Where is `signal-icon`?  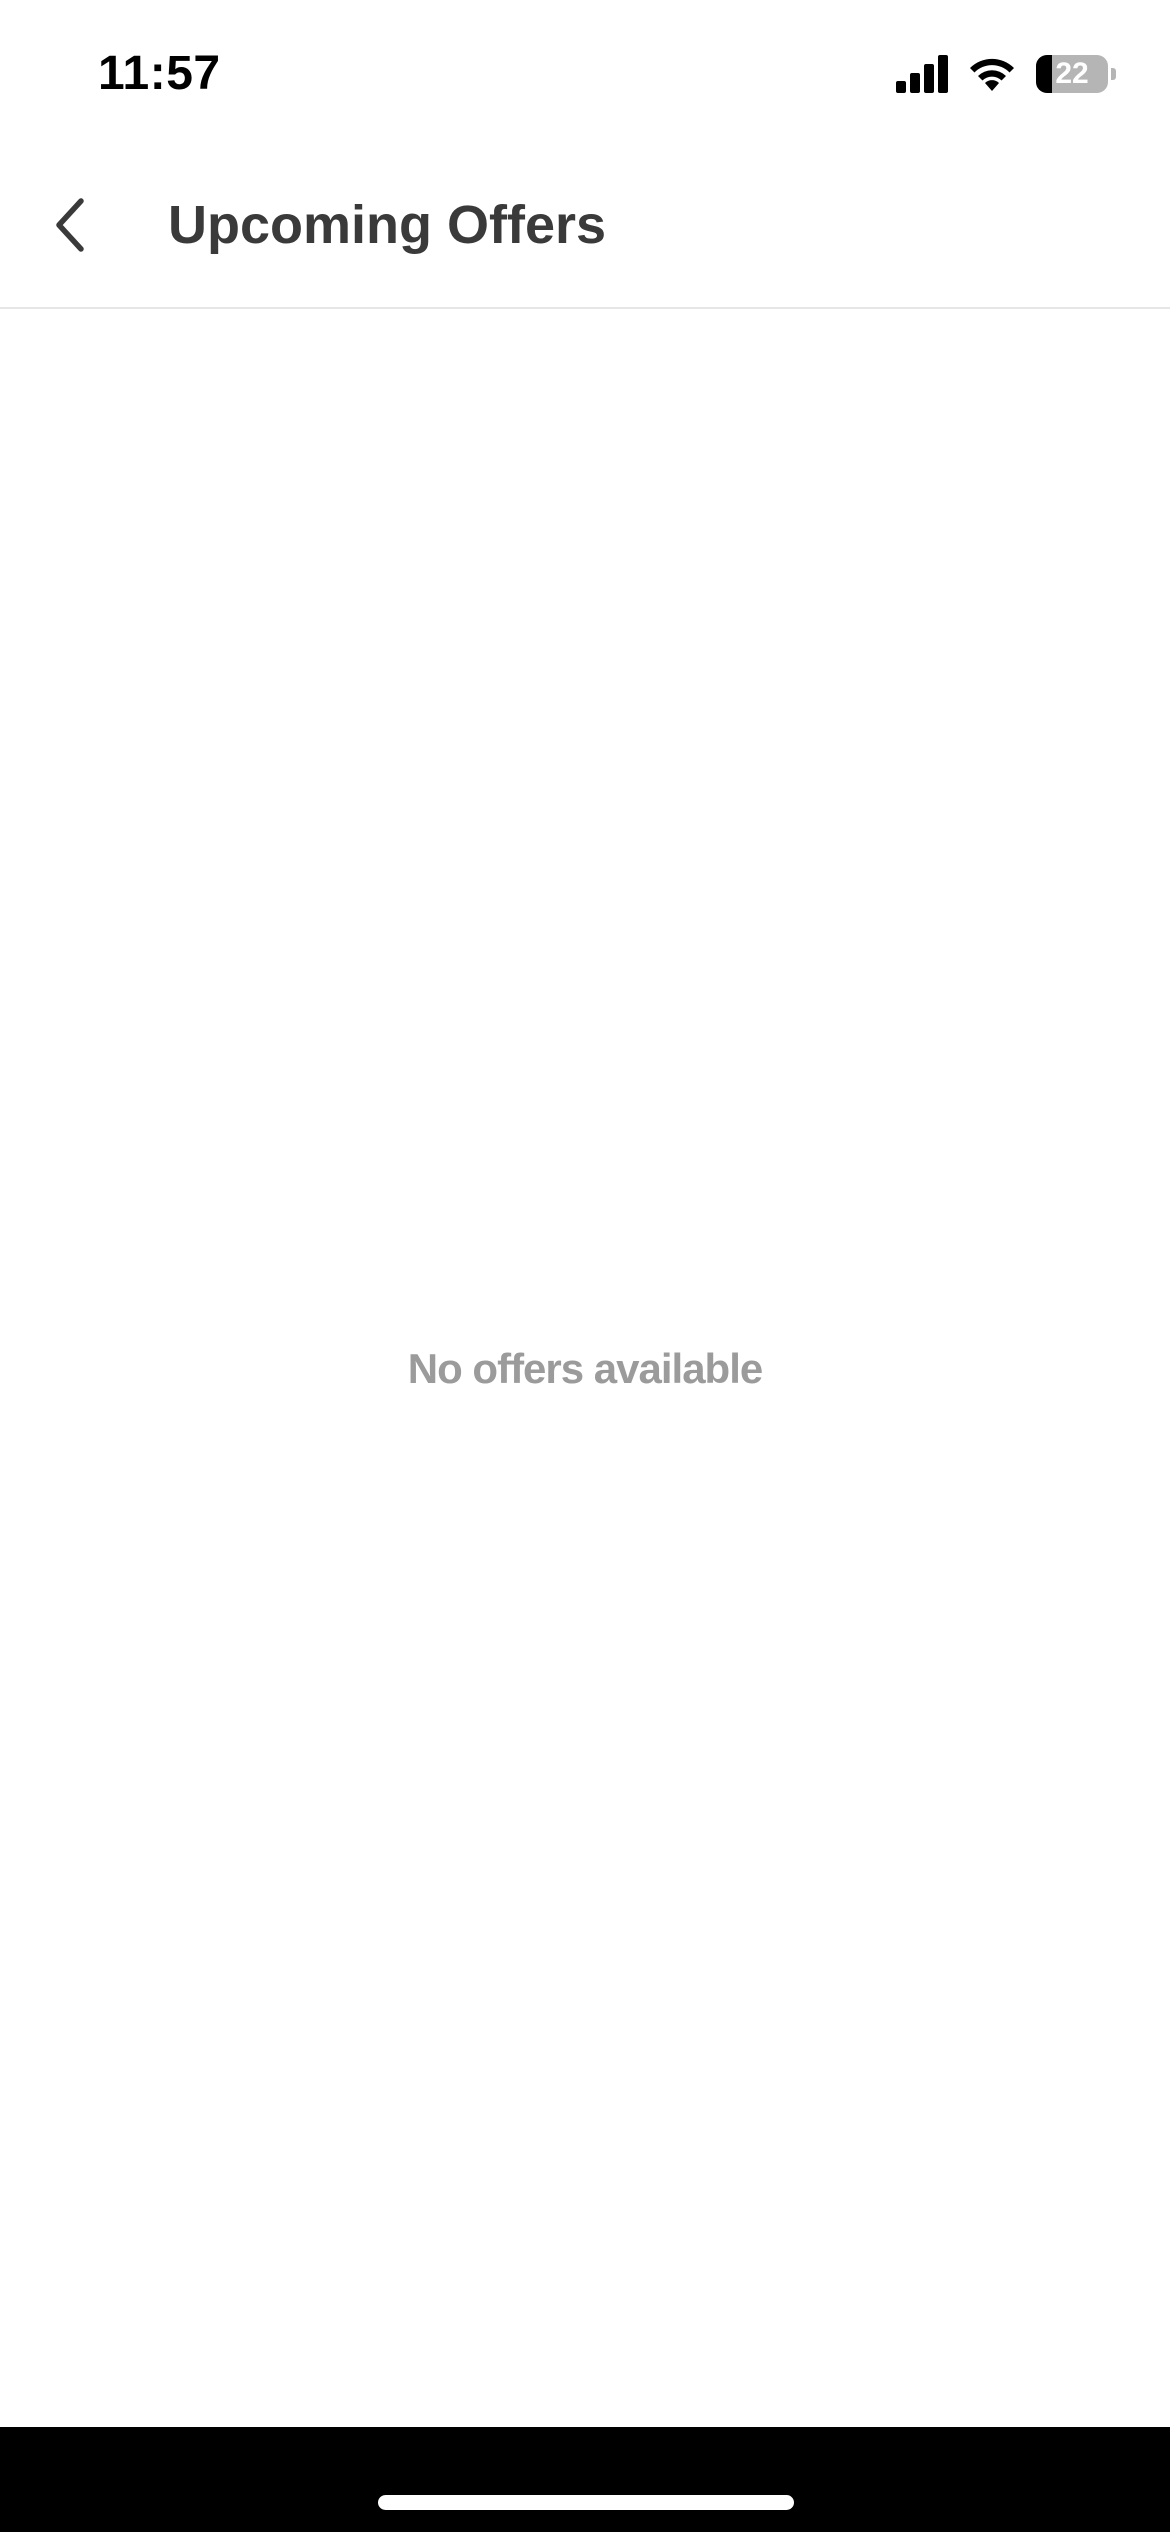 signal-icon is located at coordinates (922, 74).